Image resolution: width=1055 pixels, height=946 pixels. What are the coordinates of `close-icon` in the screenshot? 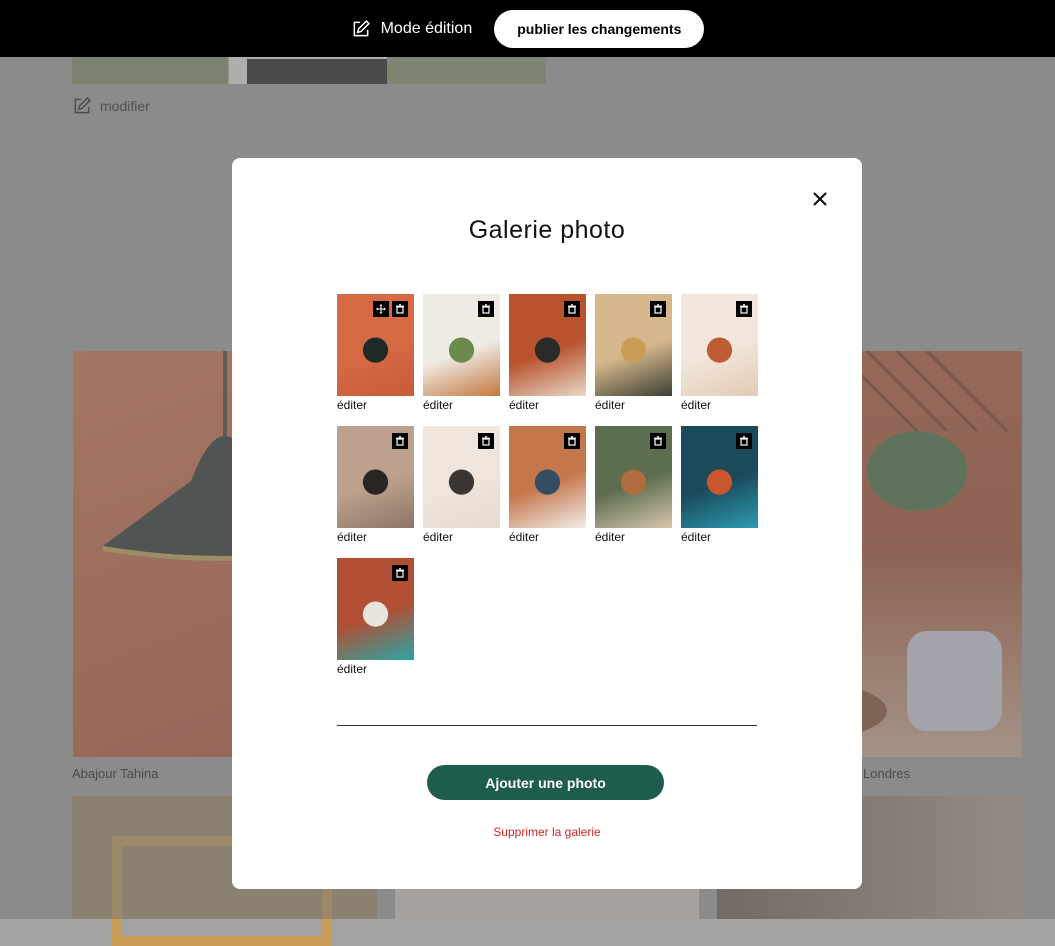 It's located at (820, 199).